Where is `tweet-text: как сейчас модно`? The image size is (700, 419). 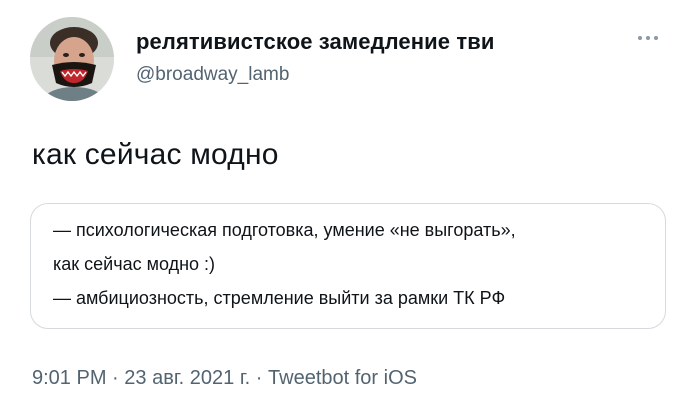 tweet-text: как сейчас модно is located at coordinates (155, 154).